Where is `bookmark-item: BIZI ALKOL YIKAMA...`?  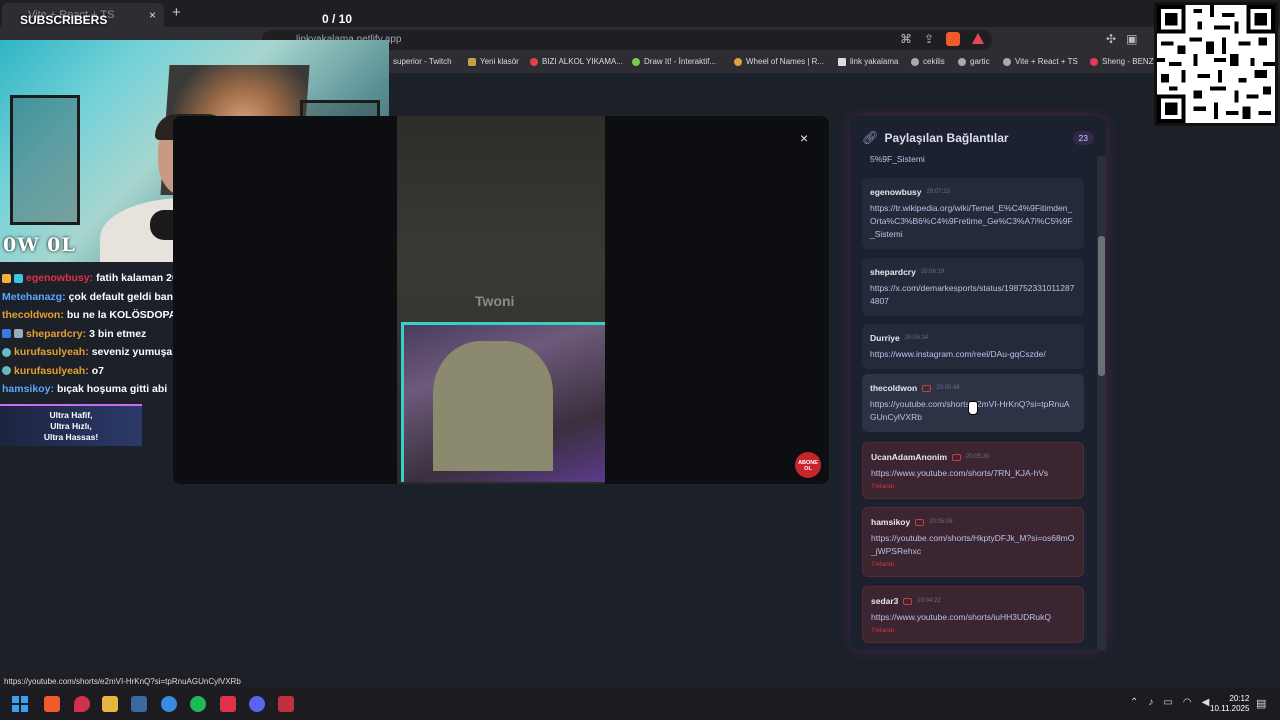 bookmark-item: BIZI ALKOL YIKAMA... is located at coordinates (576, 61).